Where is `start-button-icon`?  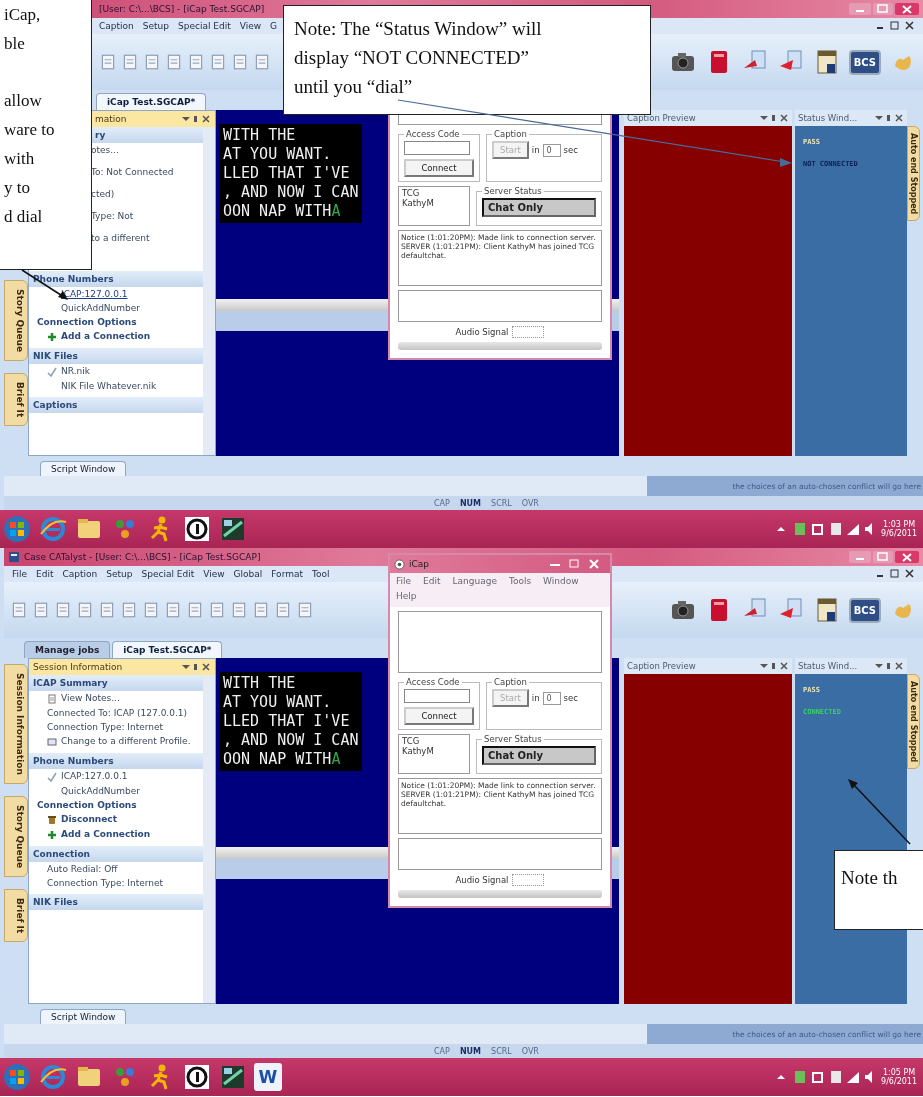 start-button-icon is located at coordinates (17, 529).